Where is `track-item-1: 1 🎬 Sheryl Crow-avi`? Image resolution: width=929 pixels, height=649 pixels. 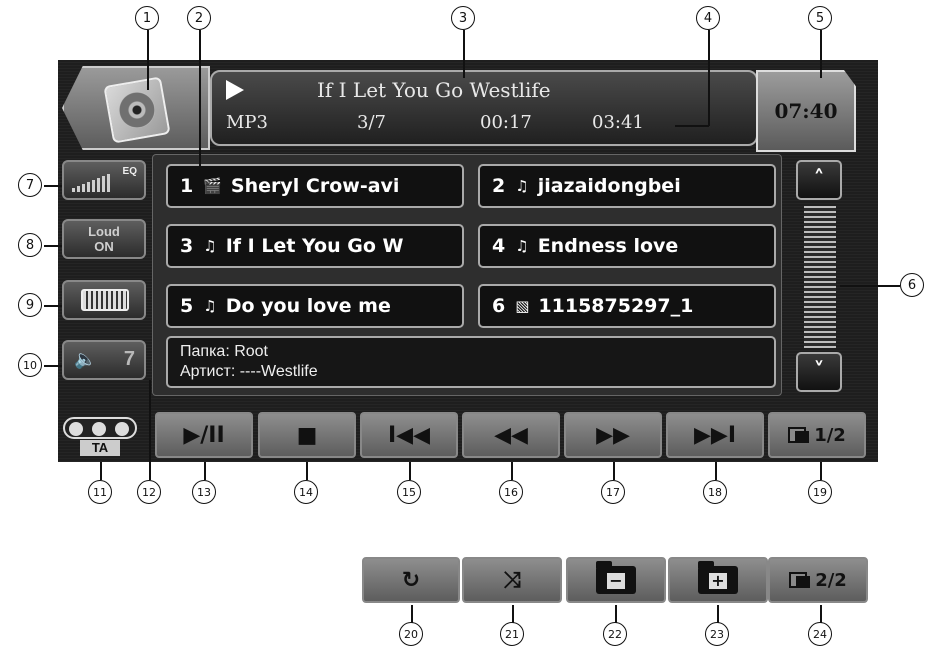
track-item-1: 1 🎬 Sheryl Crow-avi is located at coordinates (315, 186).